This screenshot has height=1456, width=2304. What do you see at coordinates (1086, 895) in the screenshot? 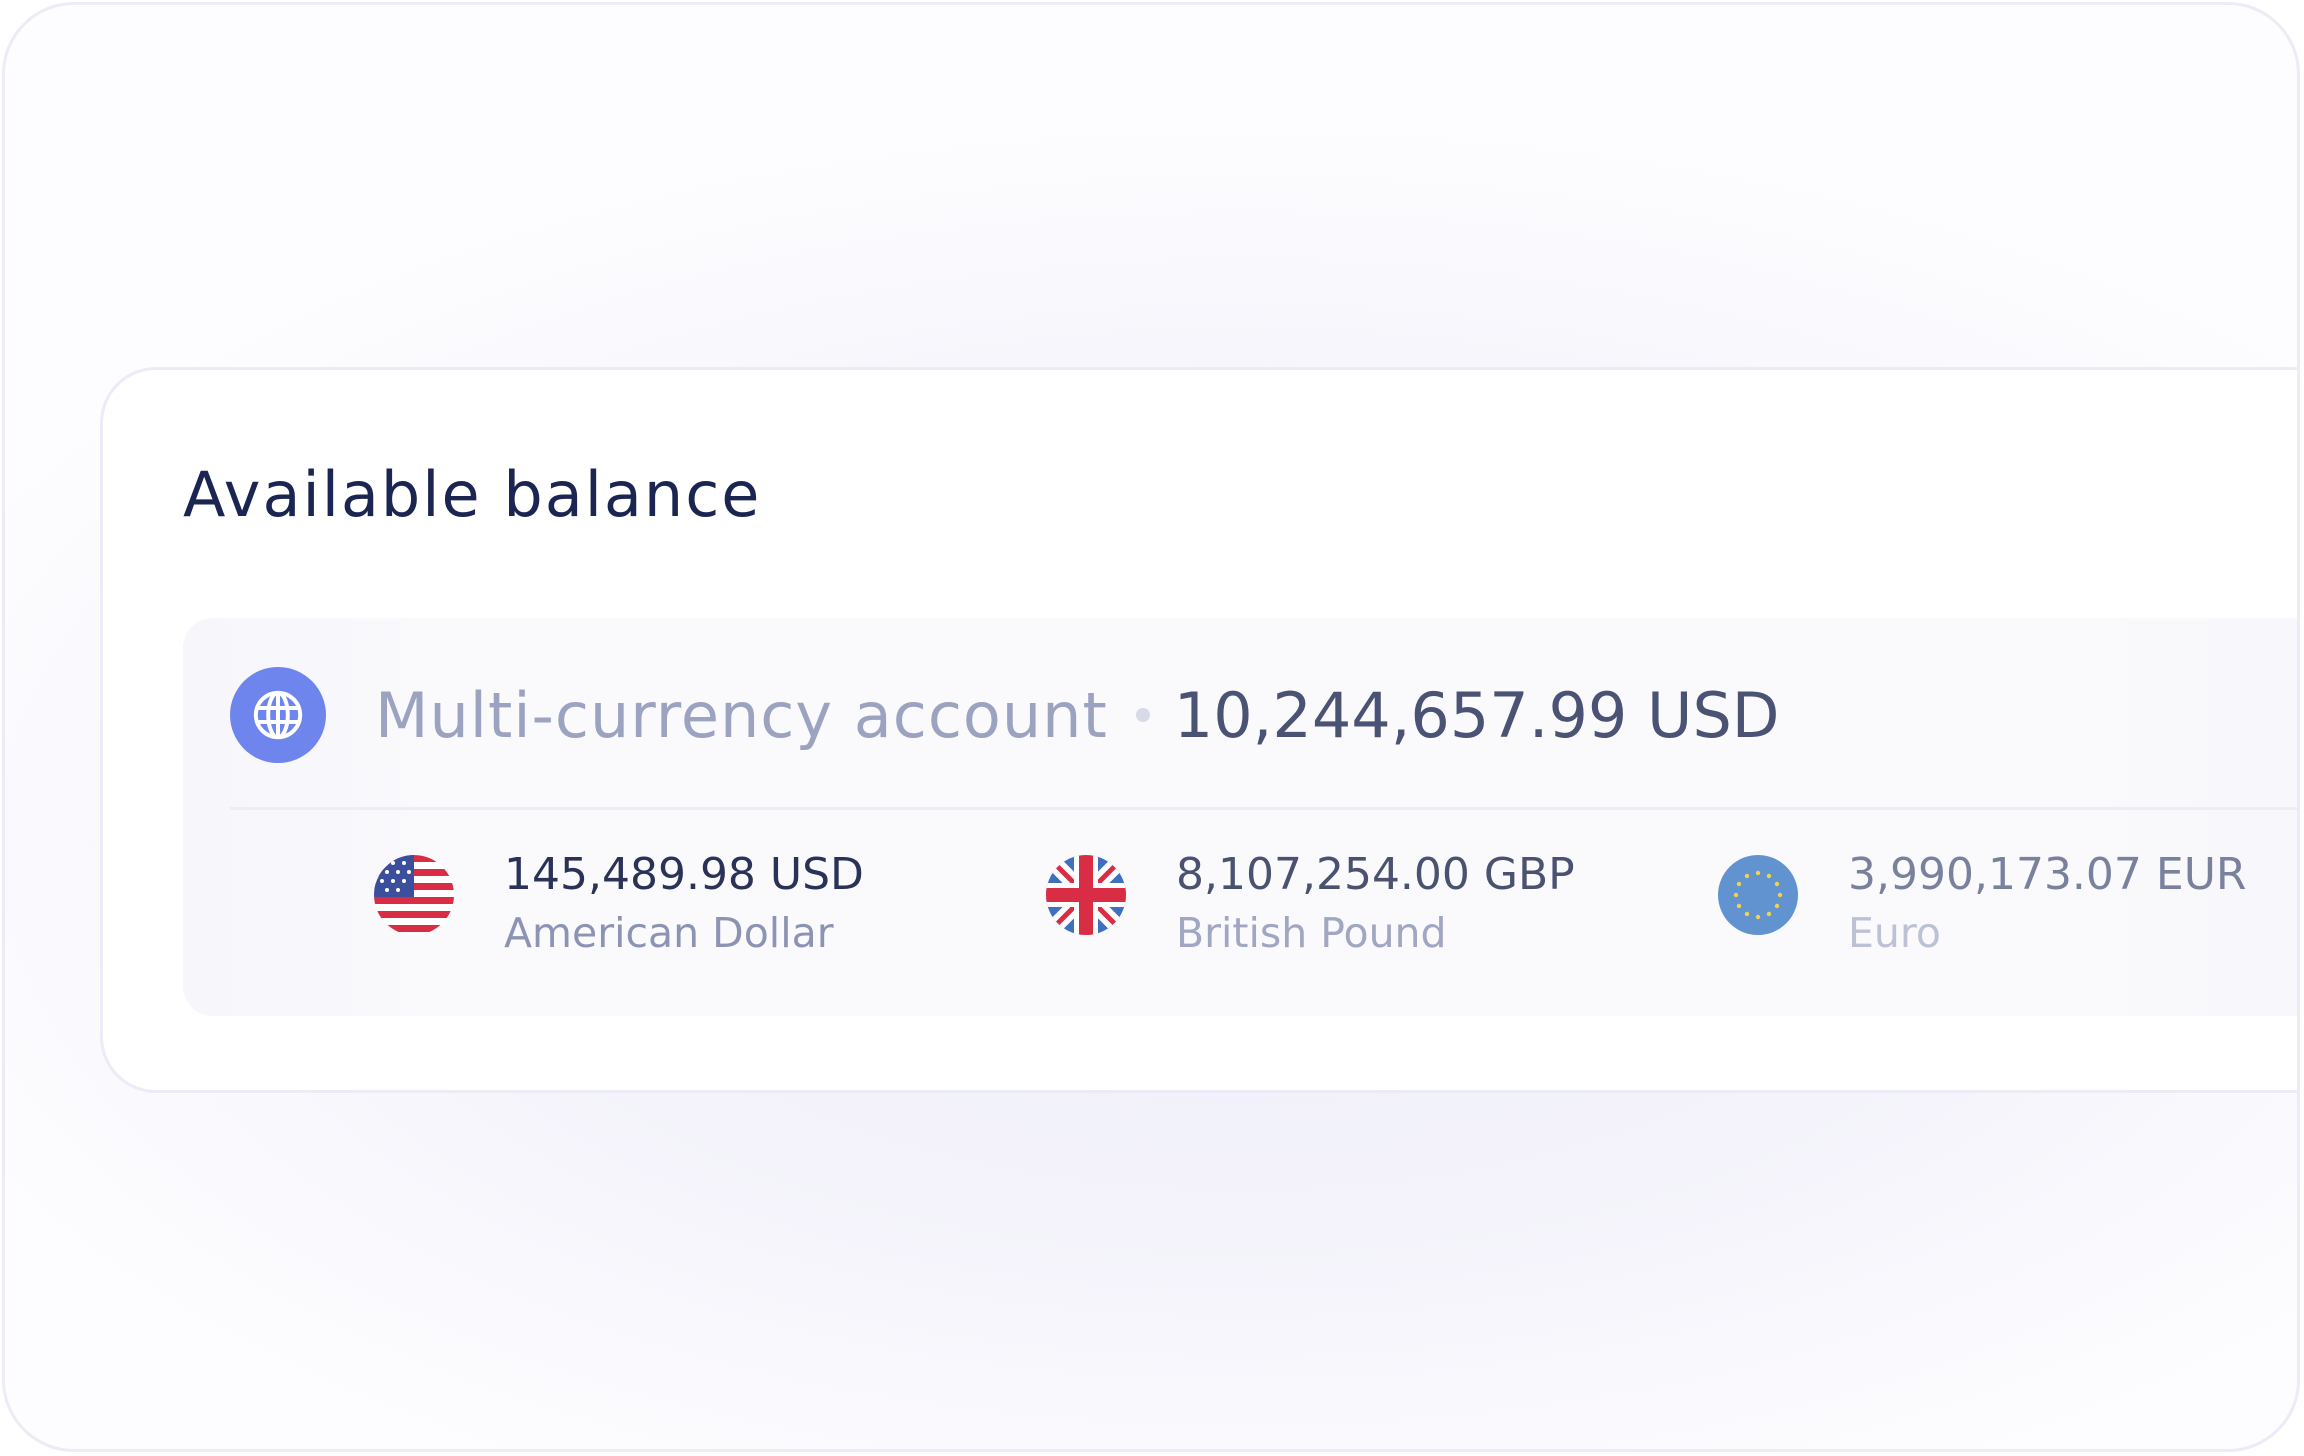
I see `uk-flag-icon` at bounding box center [1086, 895].